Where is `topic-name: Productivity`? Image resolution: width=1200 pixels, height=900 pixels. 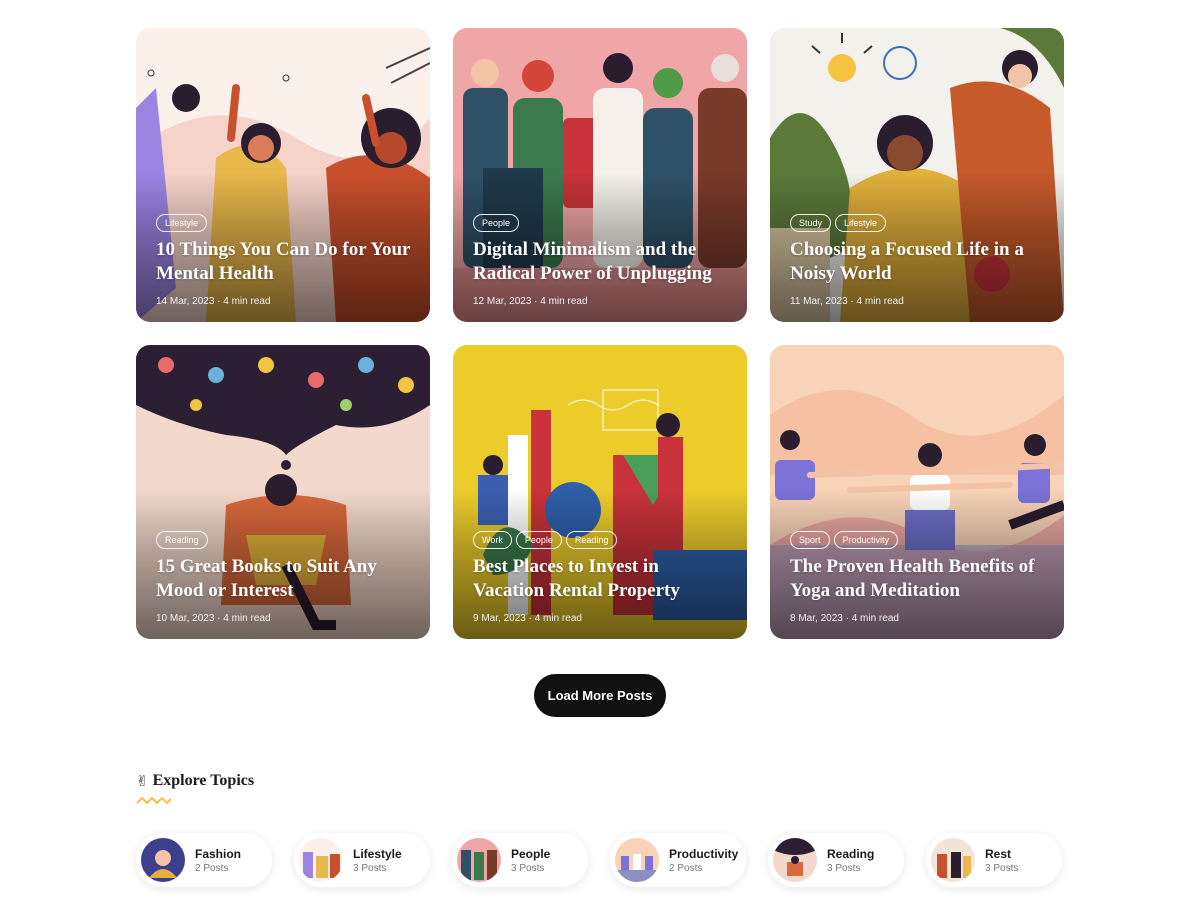 topic-name: Productivity is located at coordinates (704, 853).